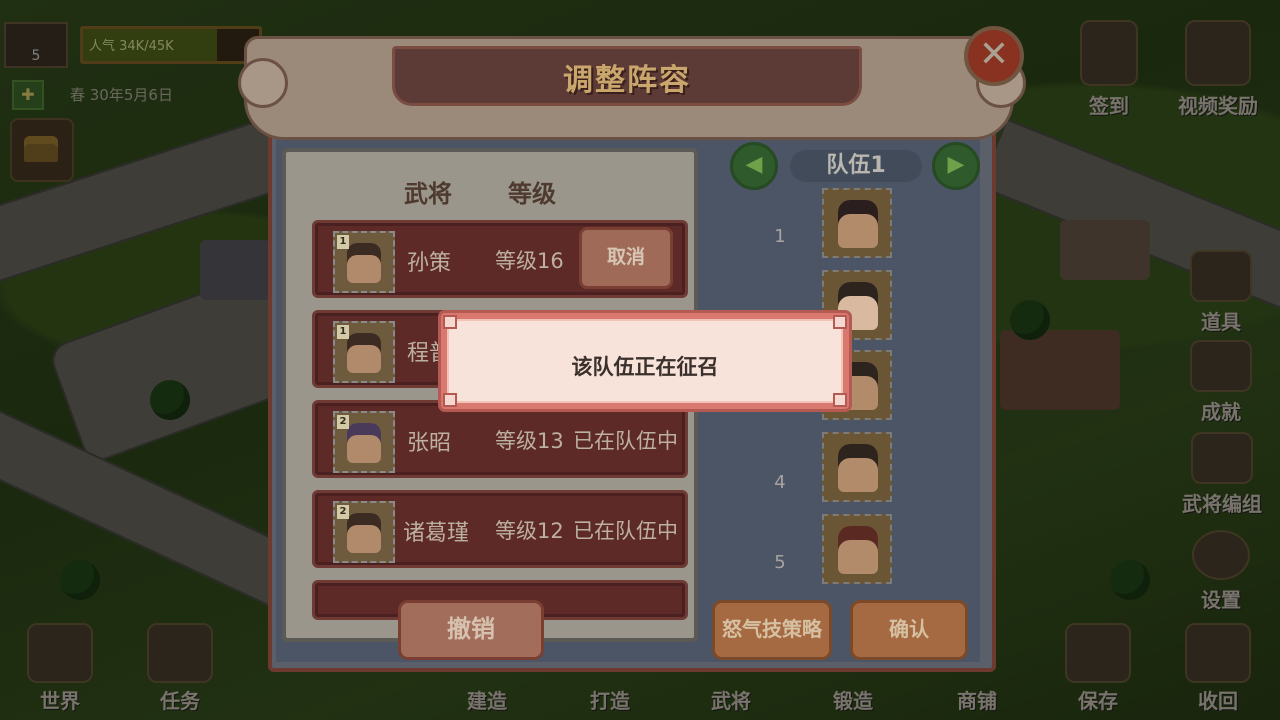 This screenshot has width=1280, height=720. Describe the element at coordinates (956, 166) in the screenshot. I see `arrow-right-icon: ▶` at that location.